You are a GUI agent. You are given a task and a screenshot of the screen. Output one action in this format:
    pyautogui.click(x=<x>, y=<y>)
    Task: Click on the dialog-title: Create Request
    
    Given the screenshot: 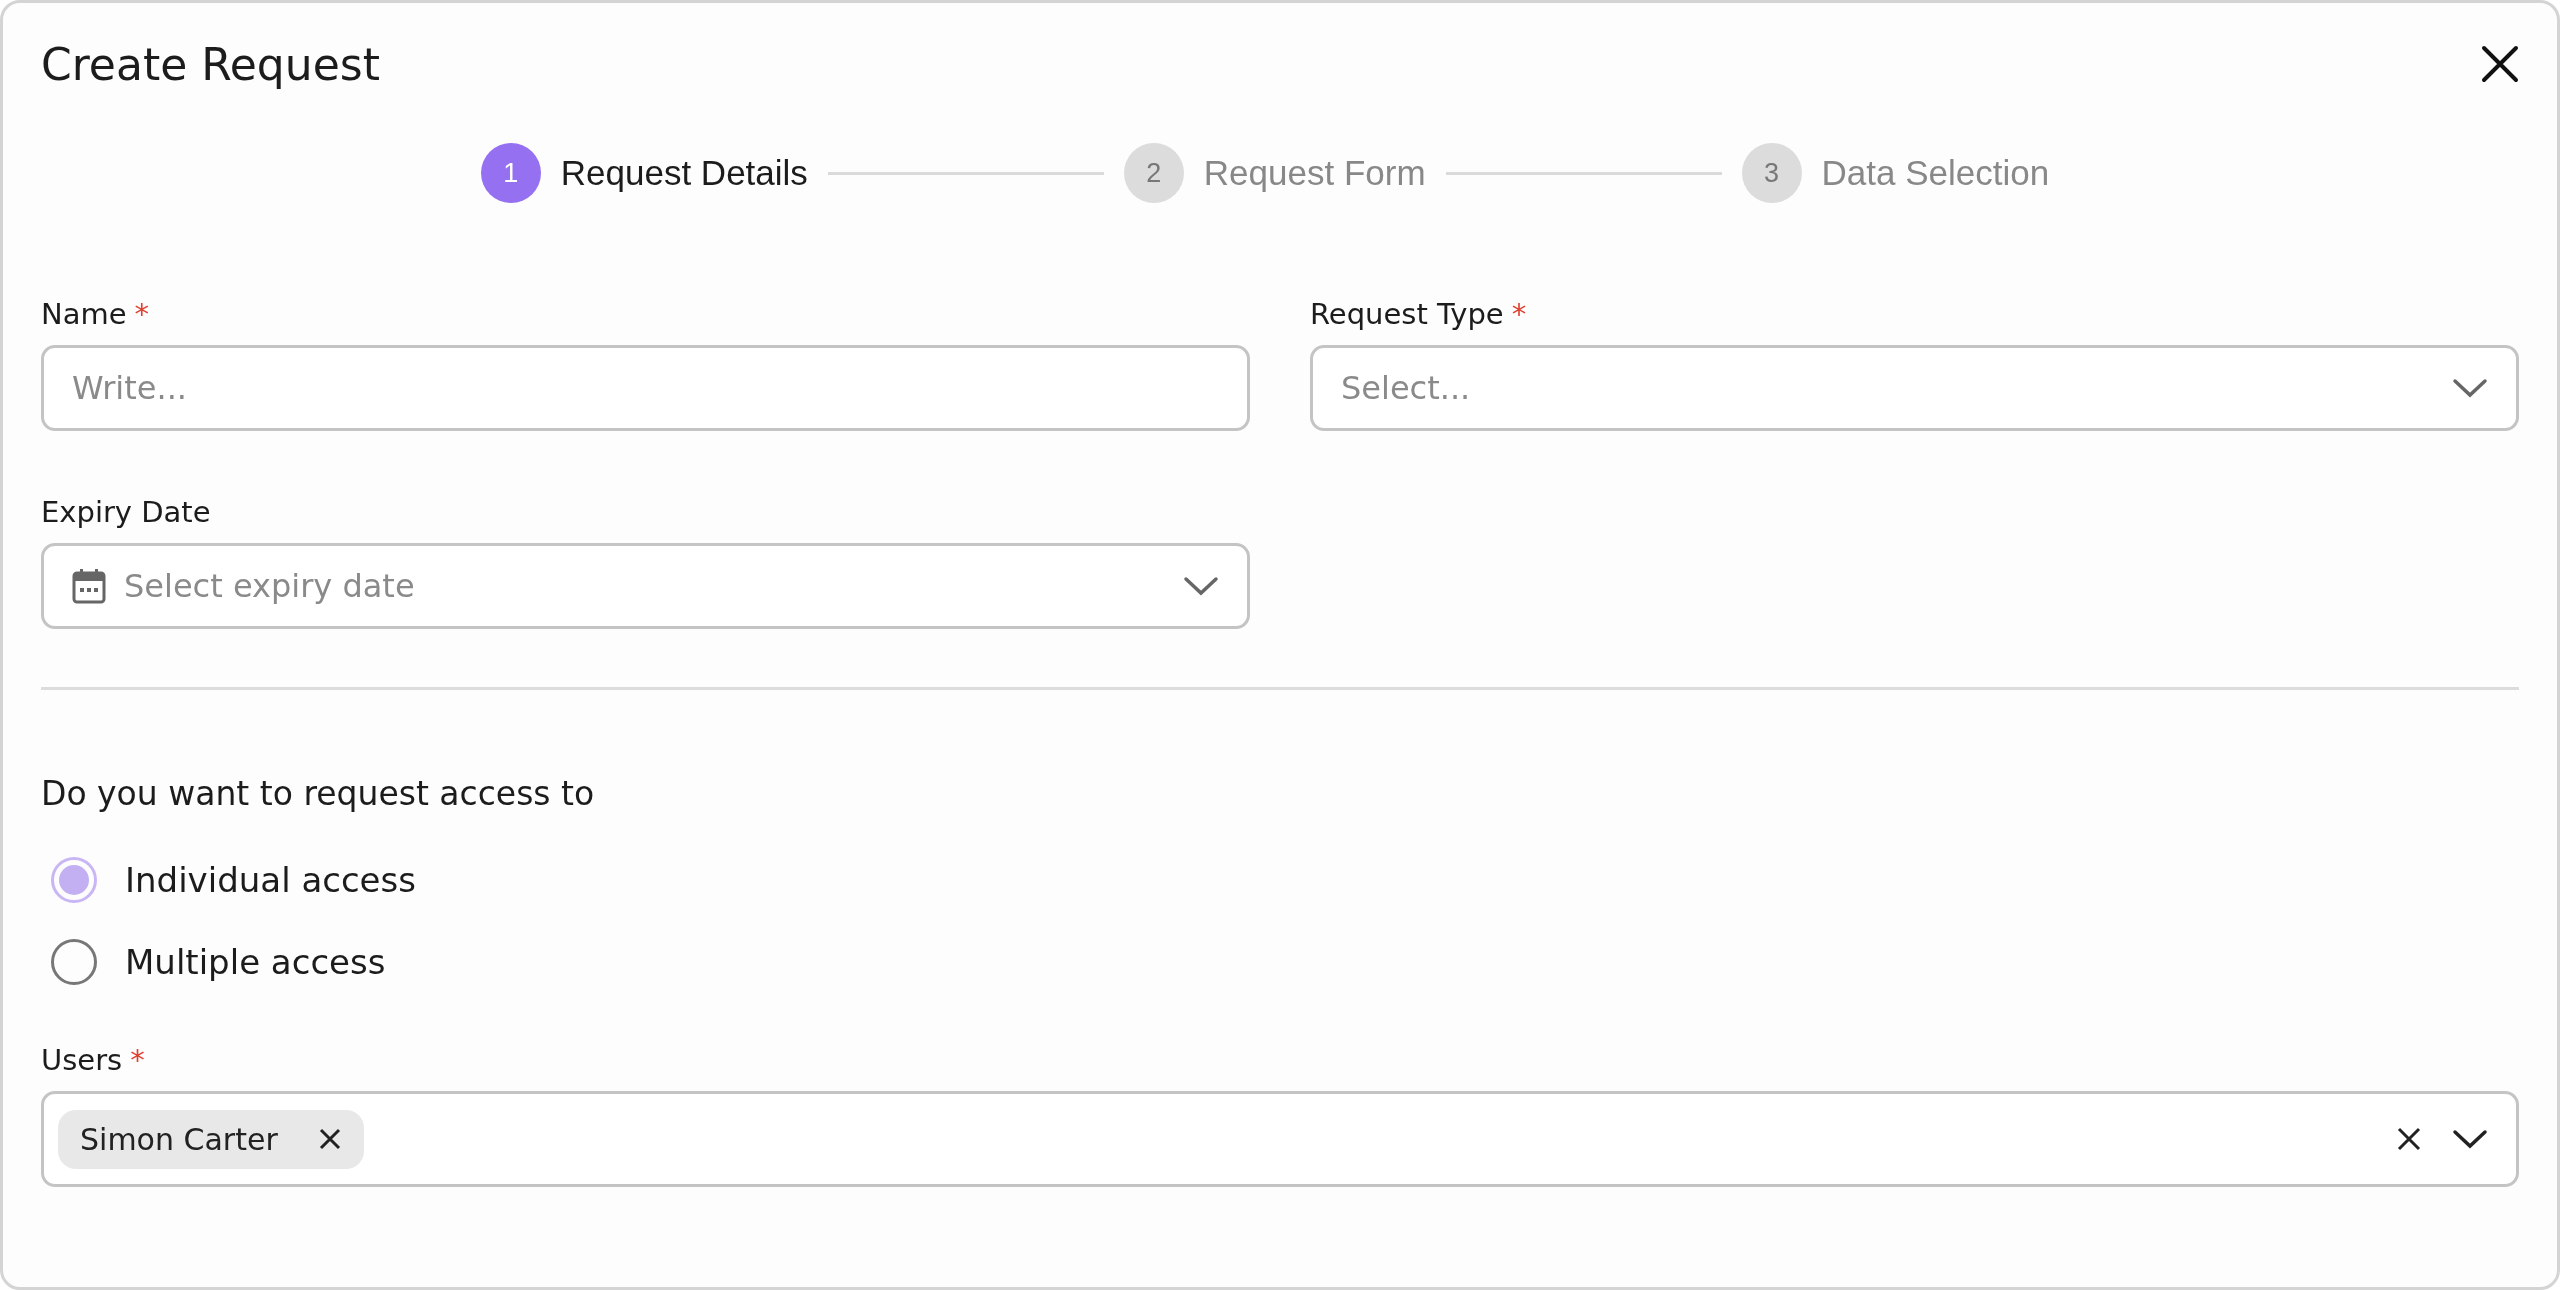 What is the action you would take?
    pyautogui.click(x=210, y=64)
    